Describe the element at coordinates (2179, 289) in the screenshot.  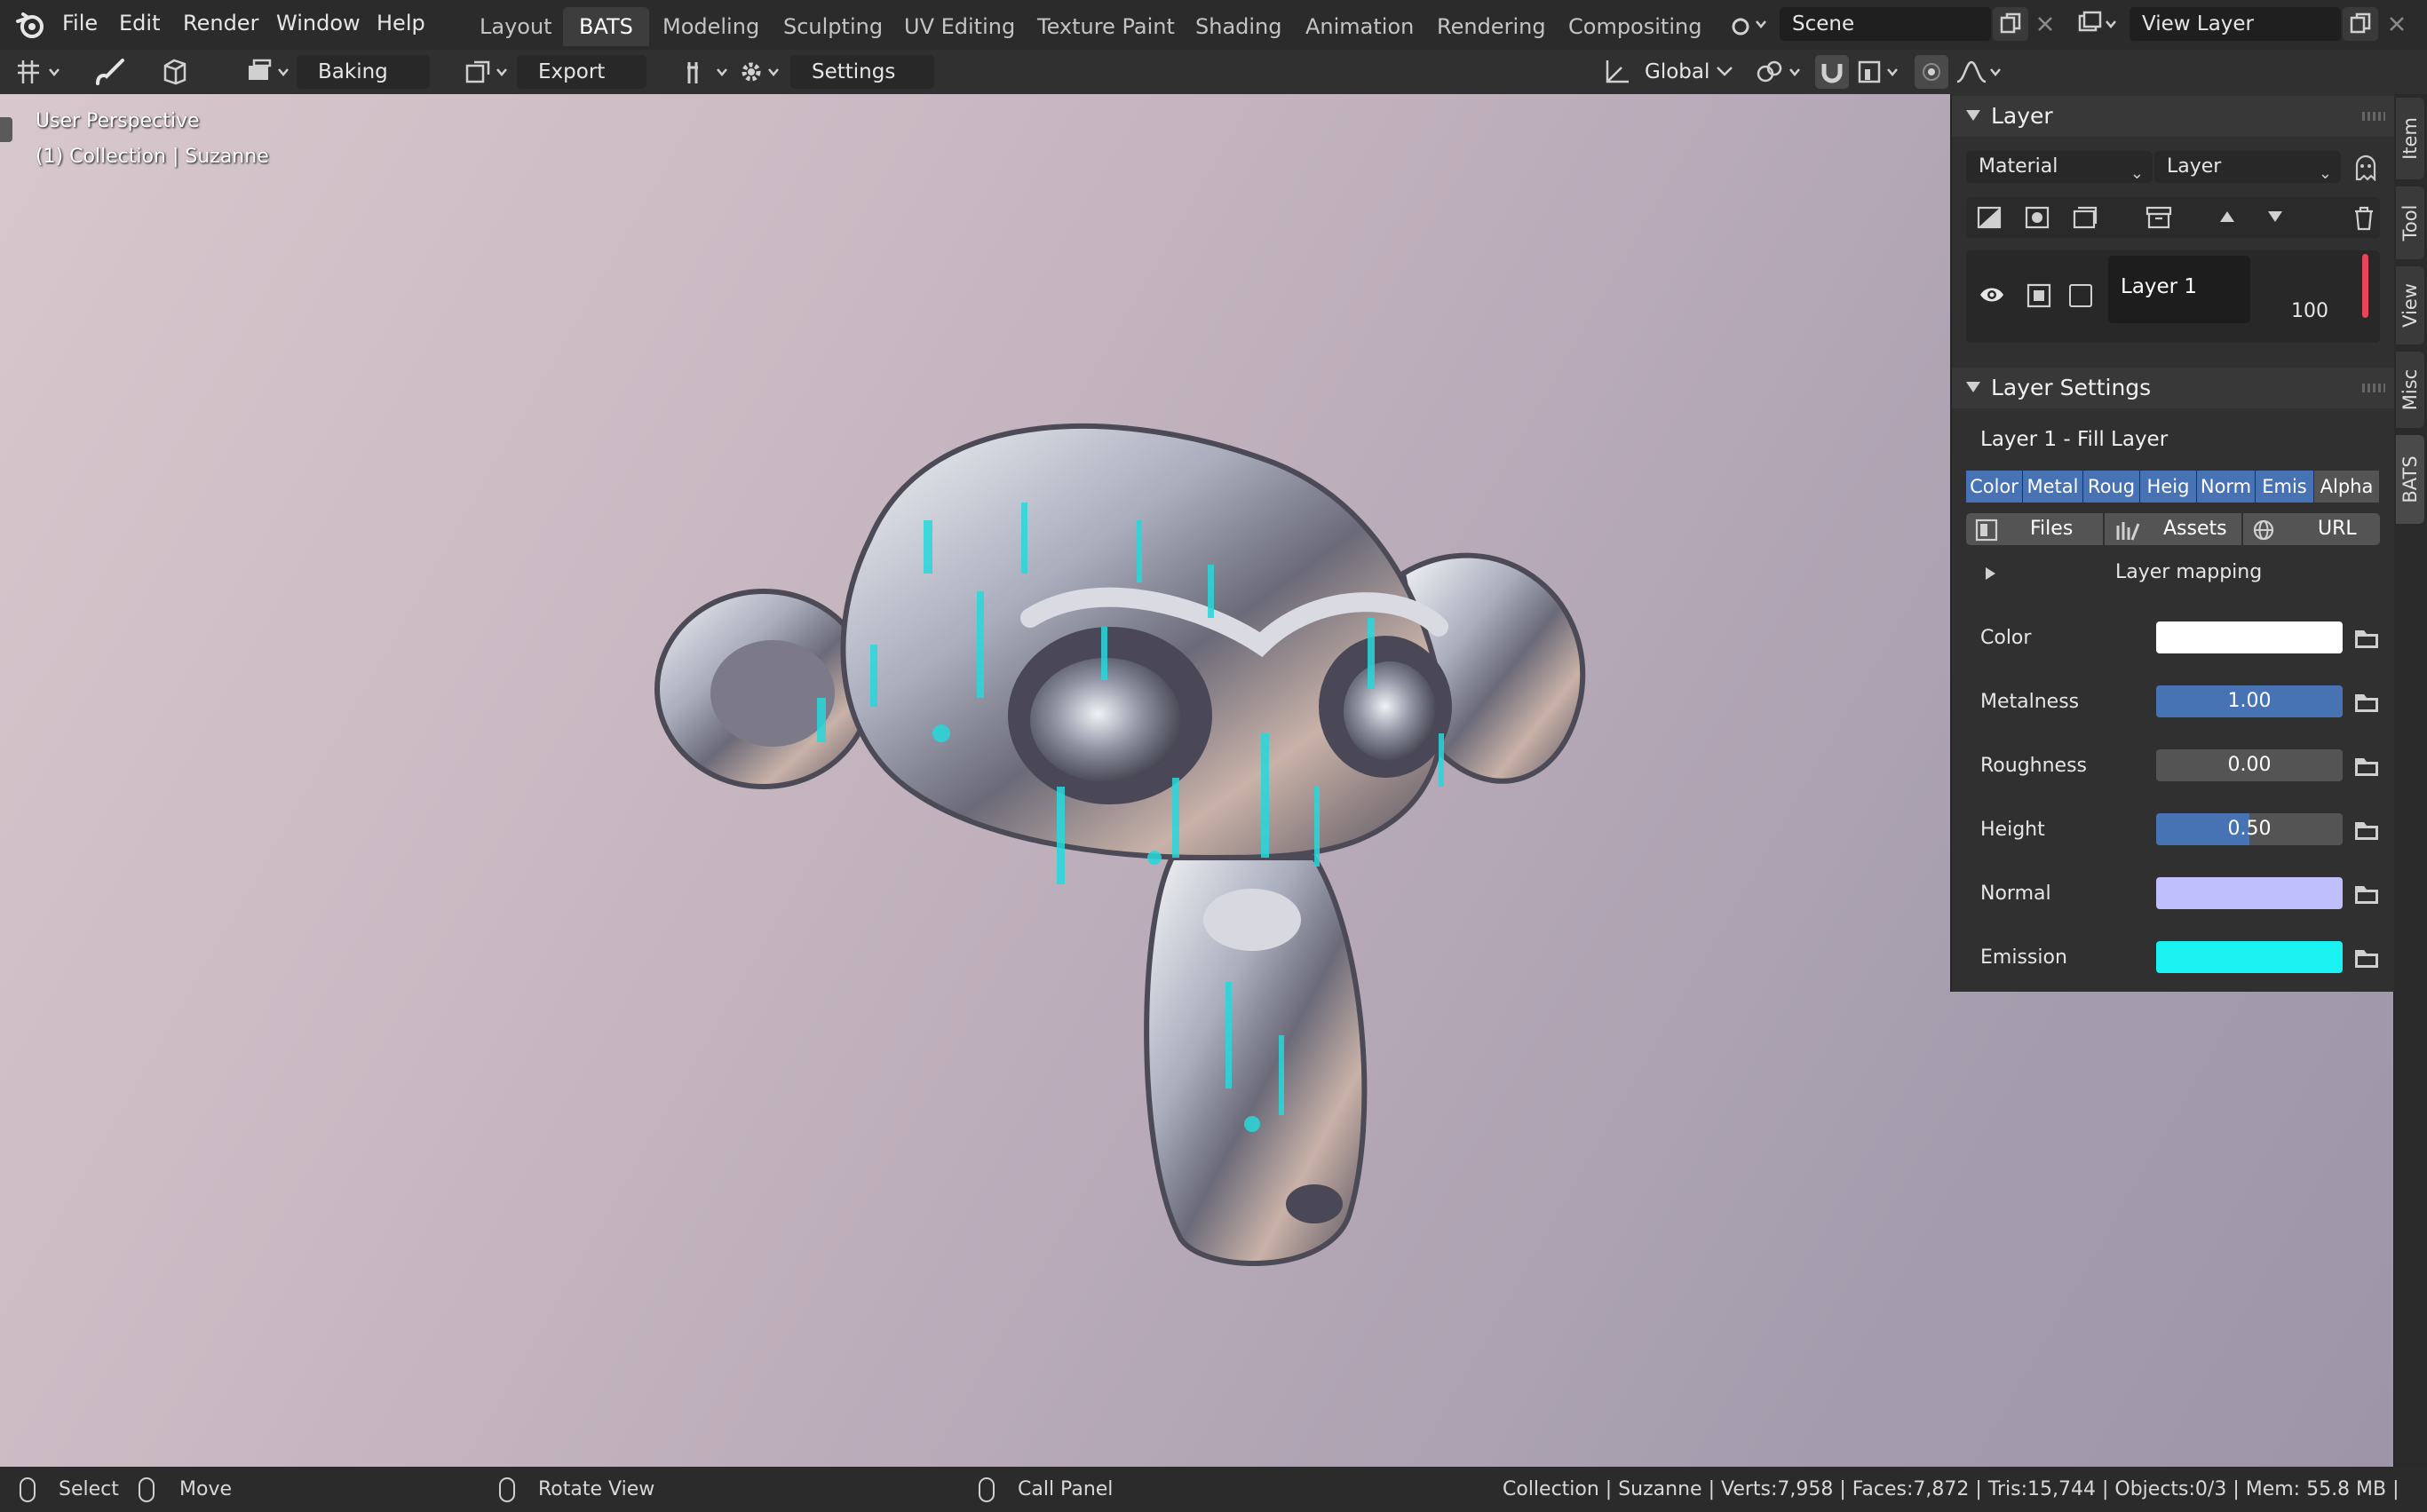
I see `layer-name-field: Layer 1` at that location.